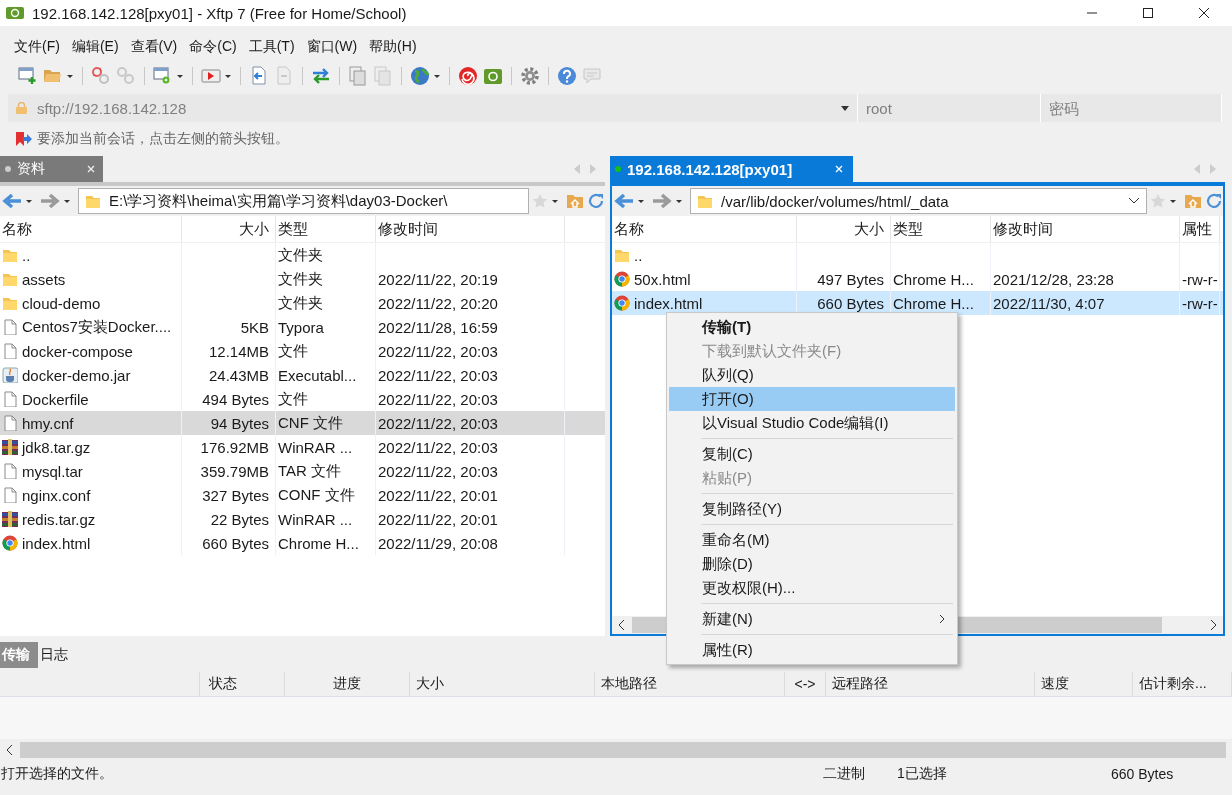 The width and height of the screenshot is (1232, 795). What do you see at coordinates (438, 327) in the screenshot?
I see `table-cell: 2022/11/28, 16:59` at bounding box center [438, 327].